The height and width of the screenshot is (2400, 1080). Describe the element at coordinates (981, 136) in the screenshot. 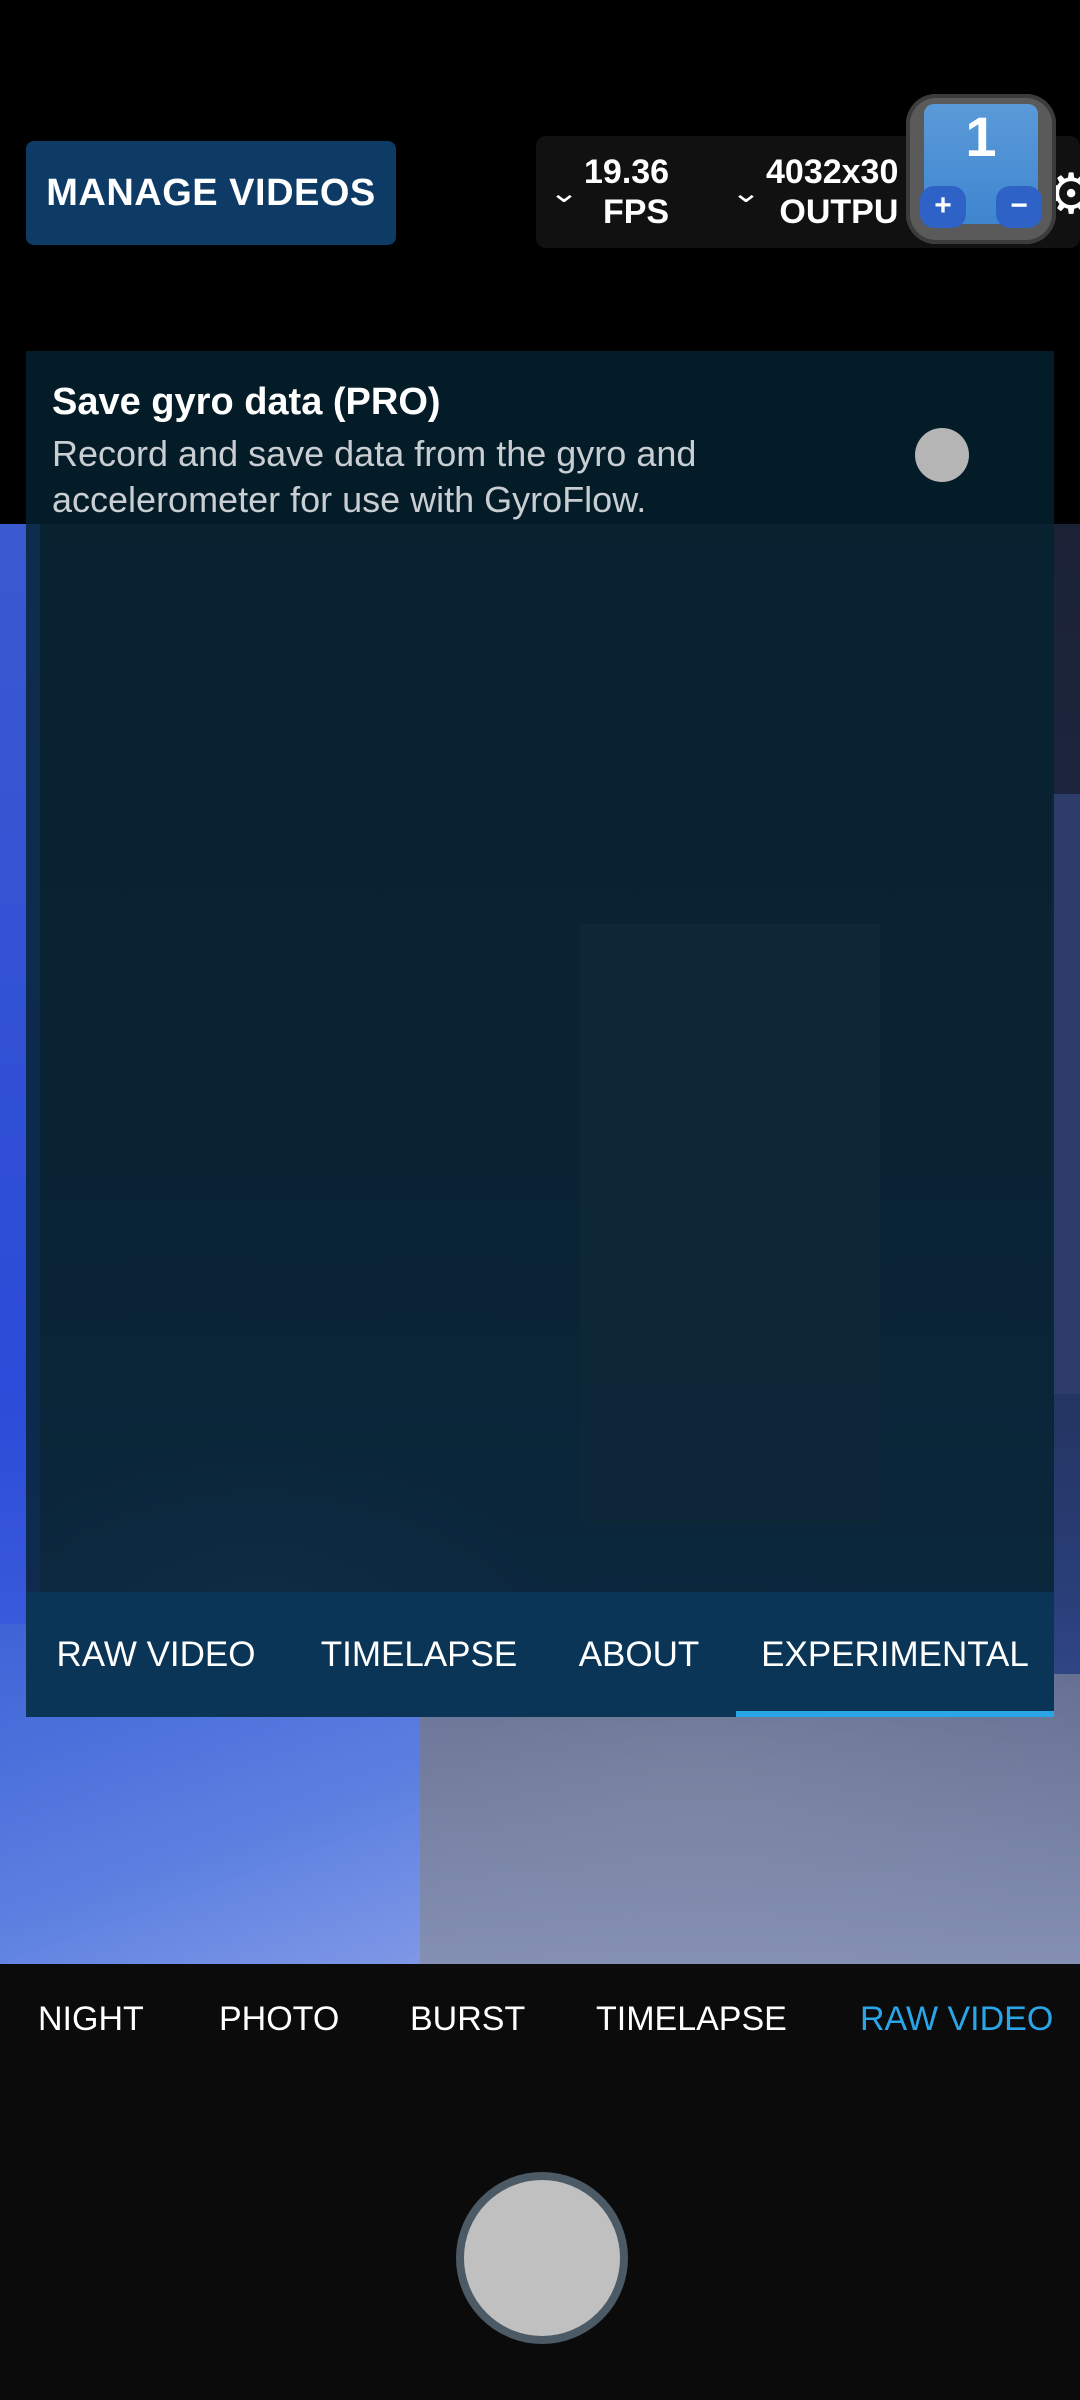

I see `counter-value: 1` at that location.